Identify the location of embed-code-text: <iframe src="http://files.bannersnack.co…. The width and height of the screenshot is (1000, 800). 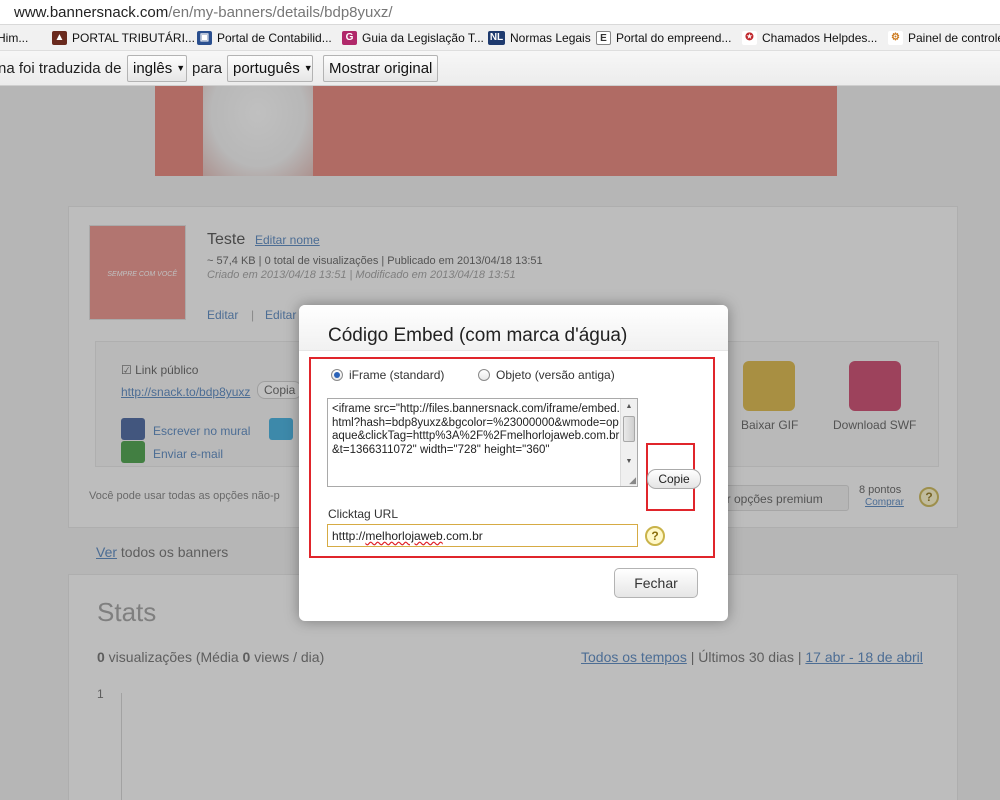
(476, 430).